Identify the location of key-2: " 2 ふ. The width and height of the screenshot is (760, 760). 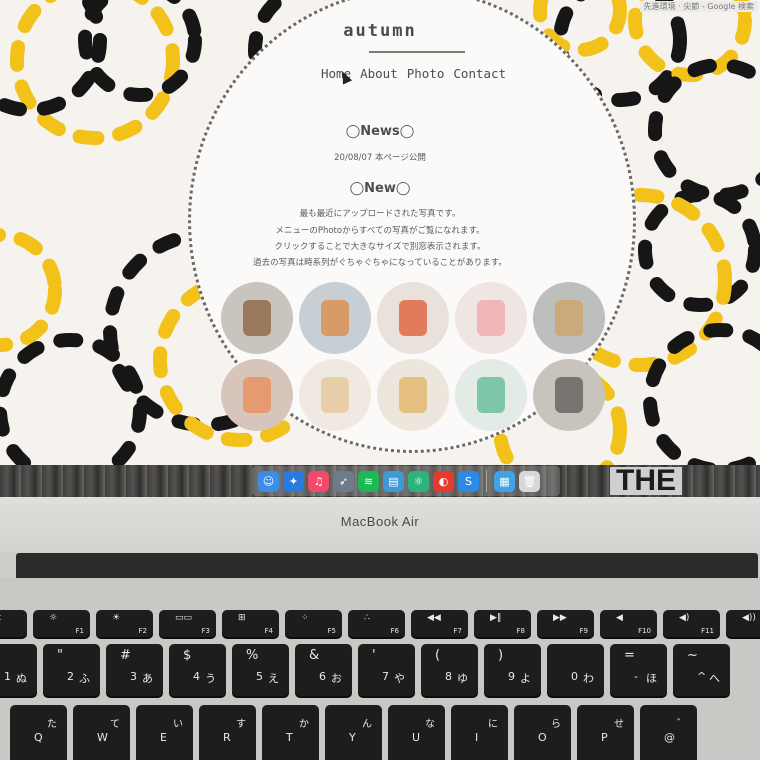
(71, 670).